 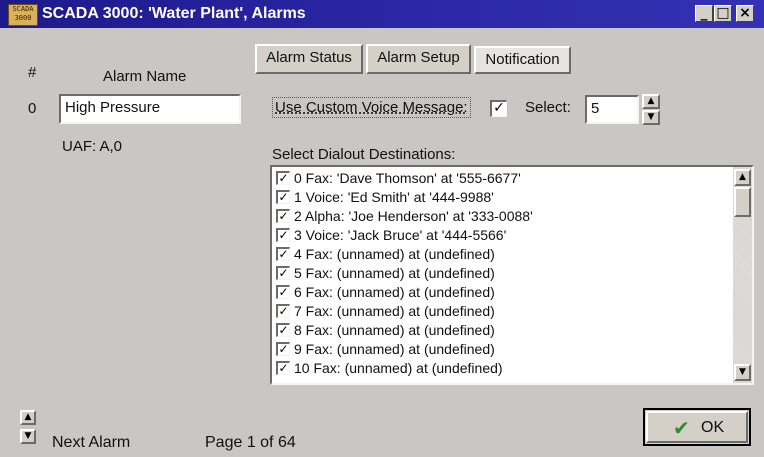 I want to click on destination-label: 5 Fax: (unnamed) at (undefined), so click(x=394, y=273).